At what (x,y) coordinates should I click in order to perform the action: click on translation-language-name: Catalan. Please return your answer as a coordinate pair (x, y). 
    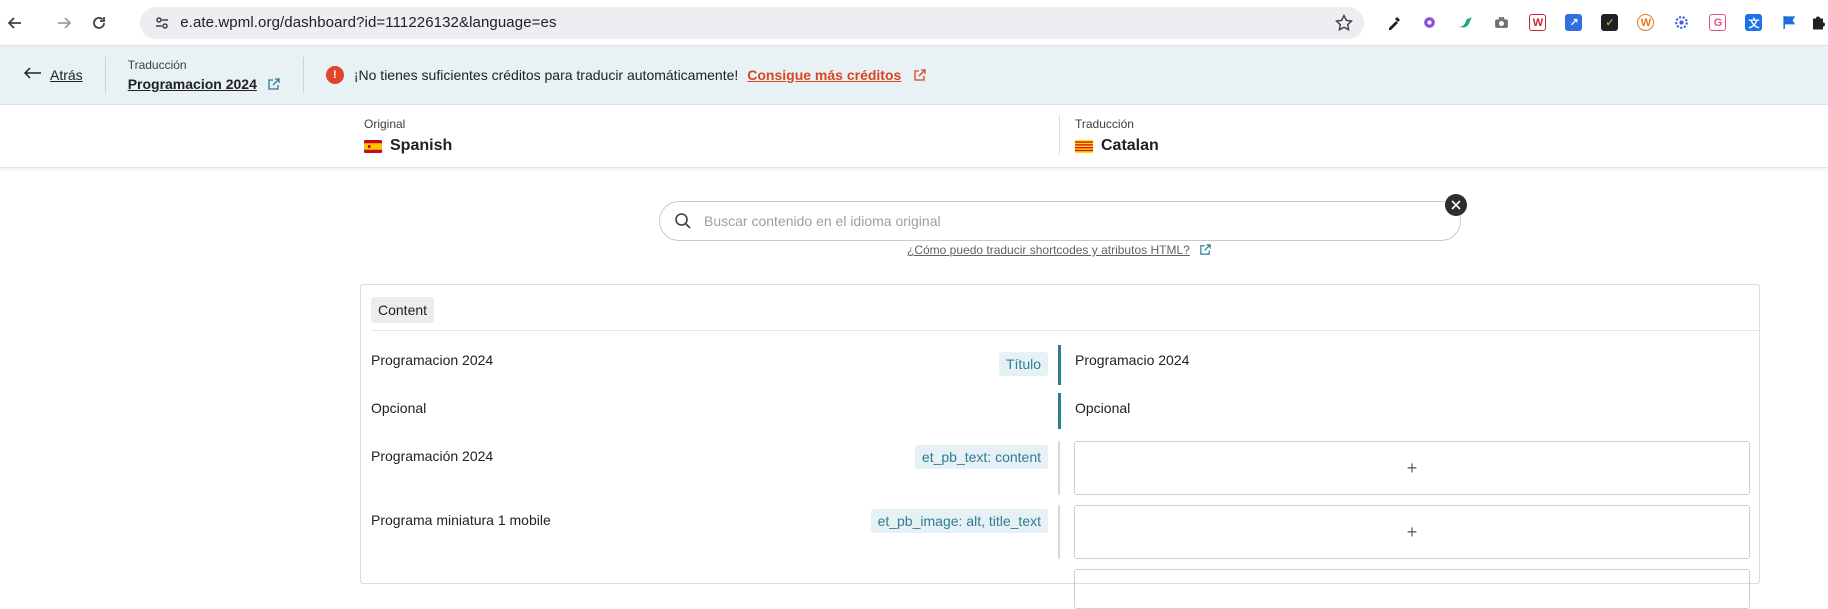
    Looking at the image, I should click on (1130, 145).